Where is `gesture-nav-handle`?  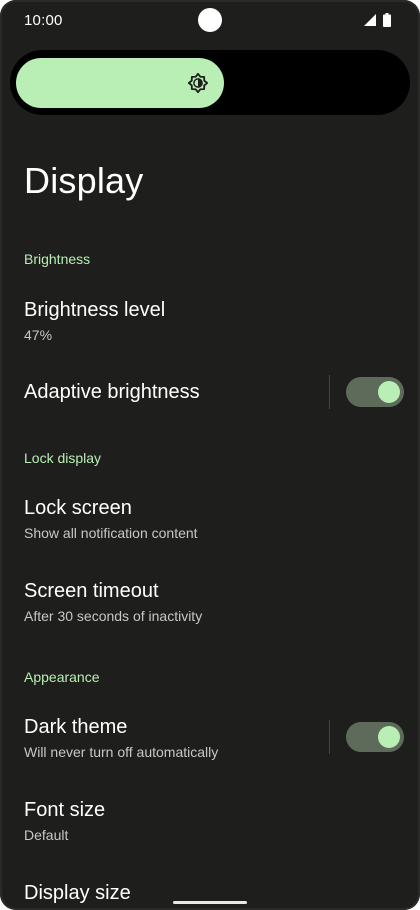 gesture-nav-handle is located at coordinates (210, 902).